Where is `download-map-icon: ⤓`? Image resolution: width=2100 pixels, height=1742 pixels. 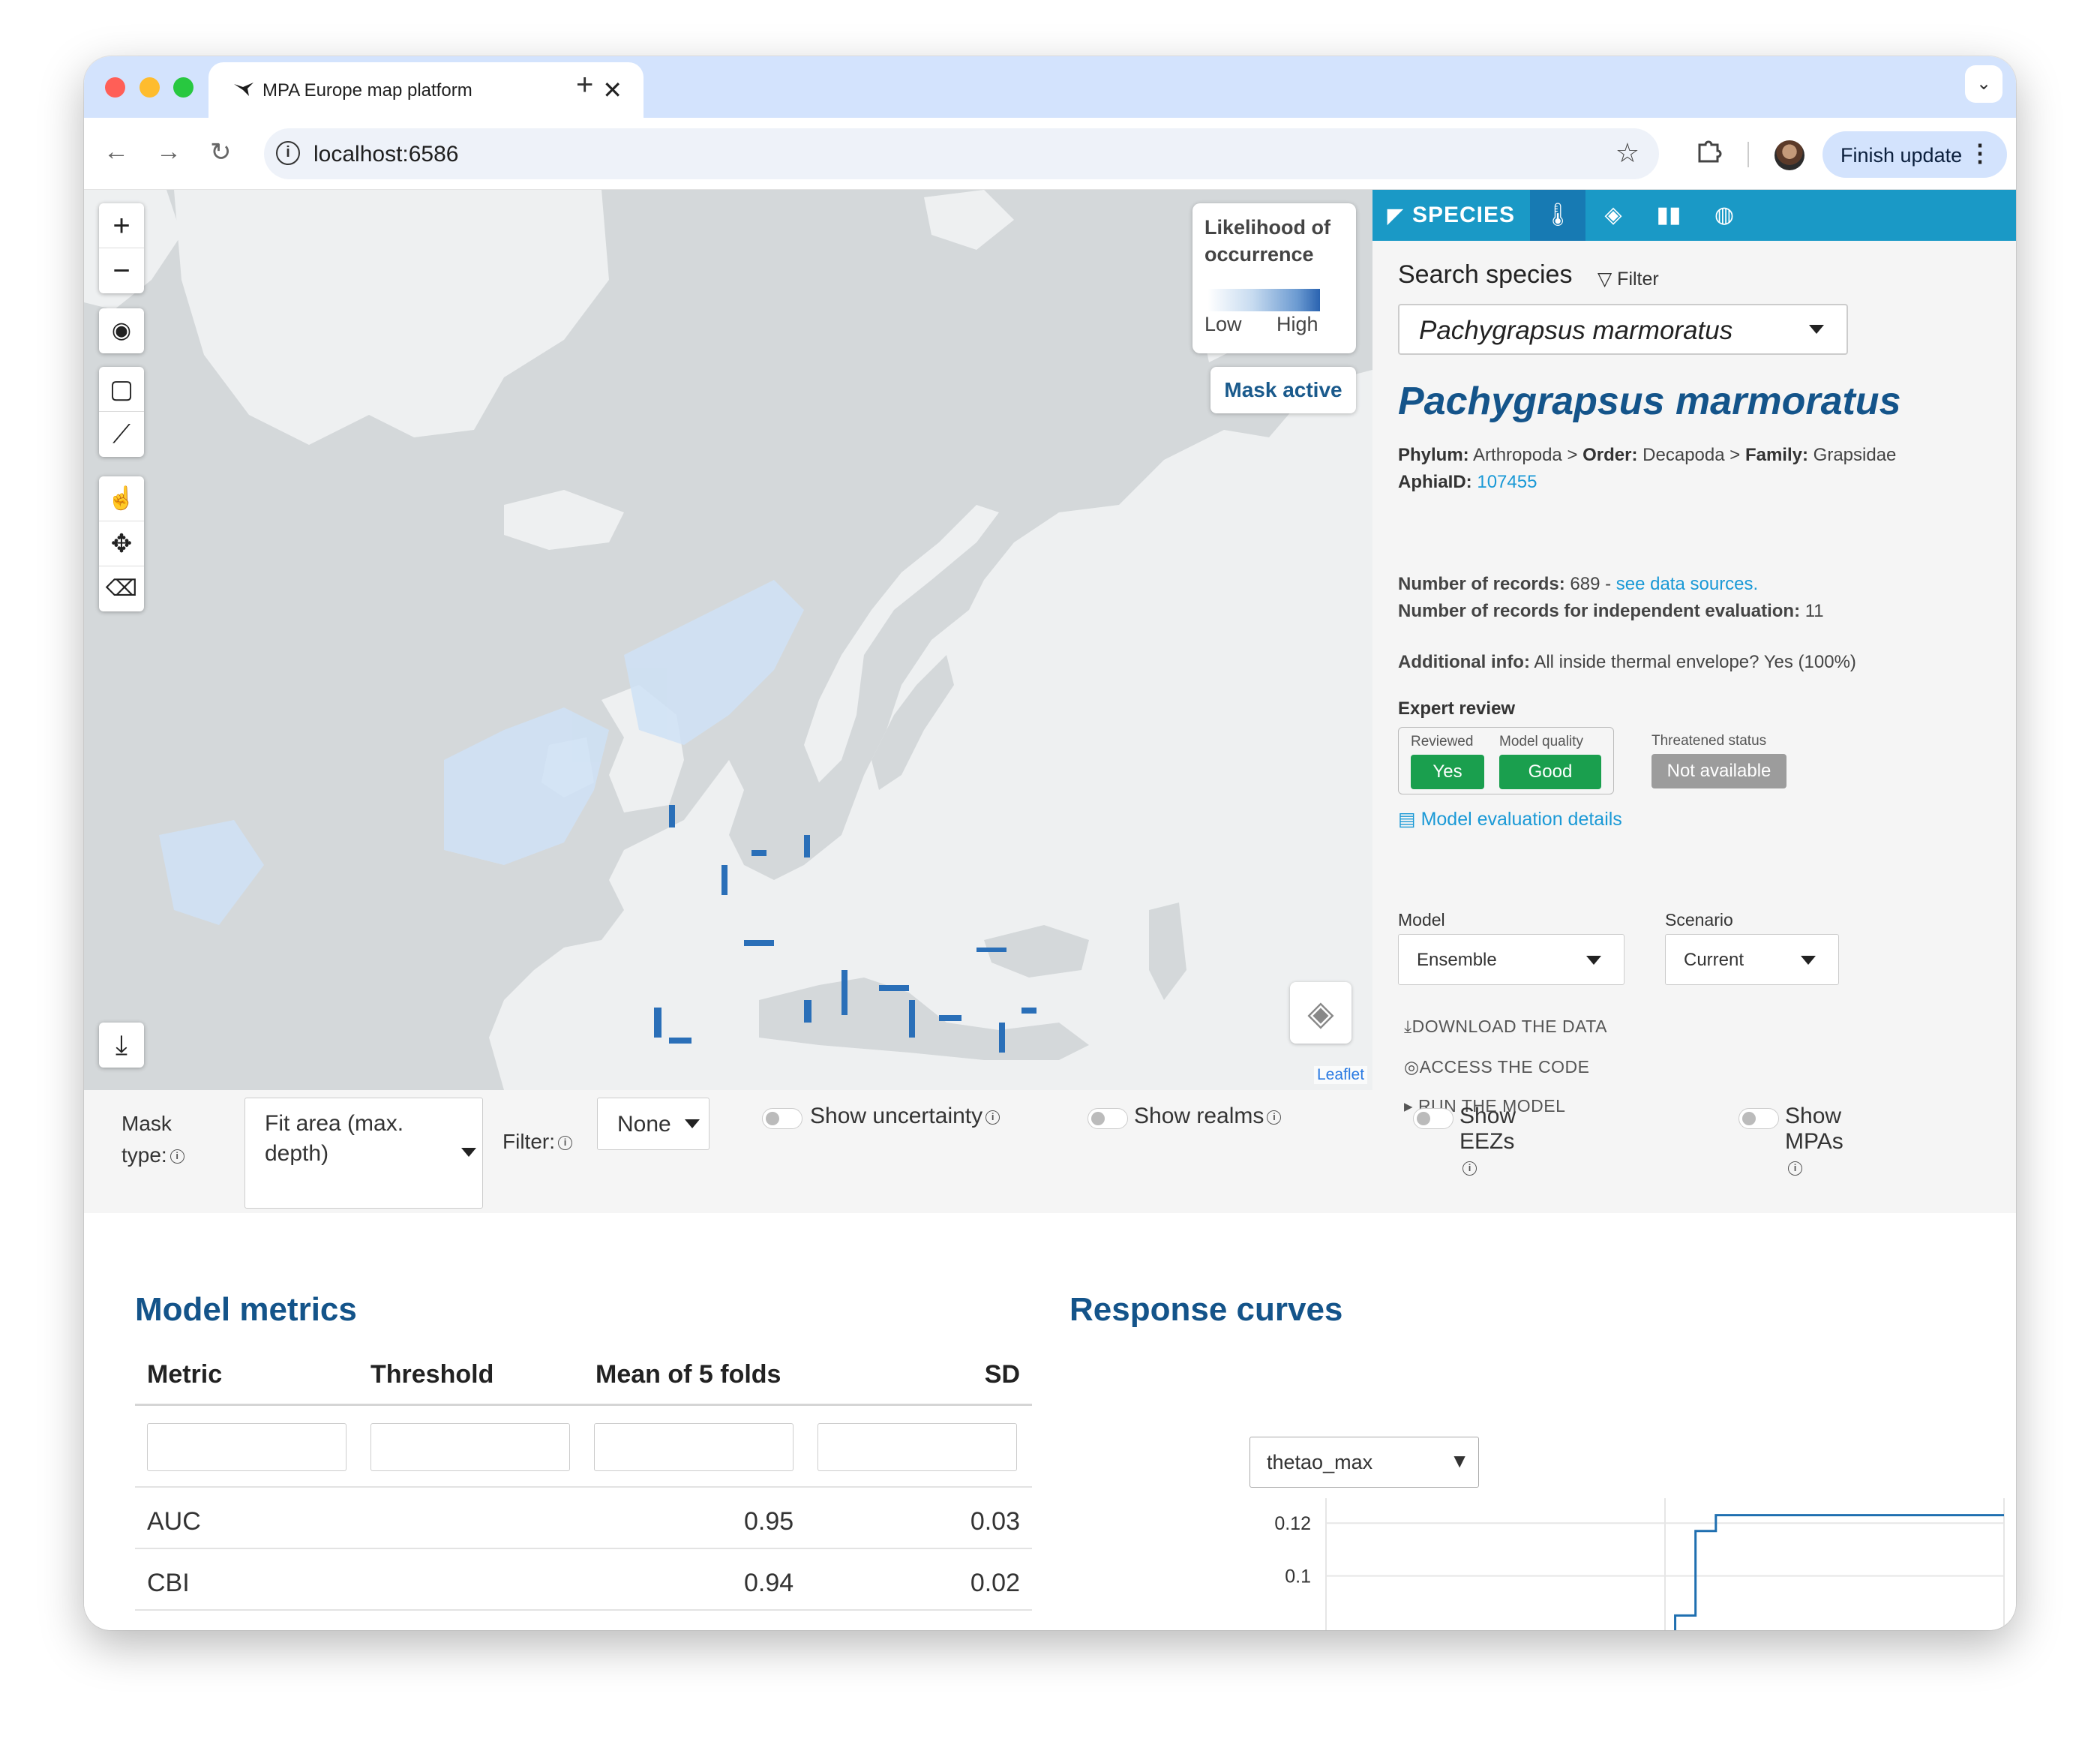 download-map-icon: ⤓ is located at coordinates (121, 1045).